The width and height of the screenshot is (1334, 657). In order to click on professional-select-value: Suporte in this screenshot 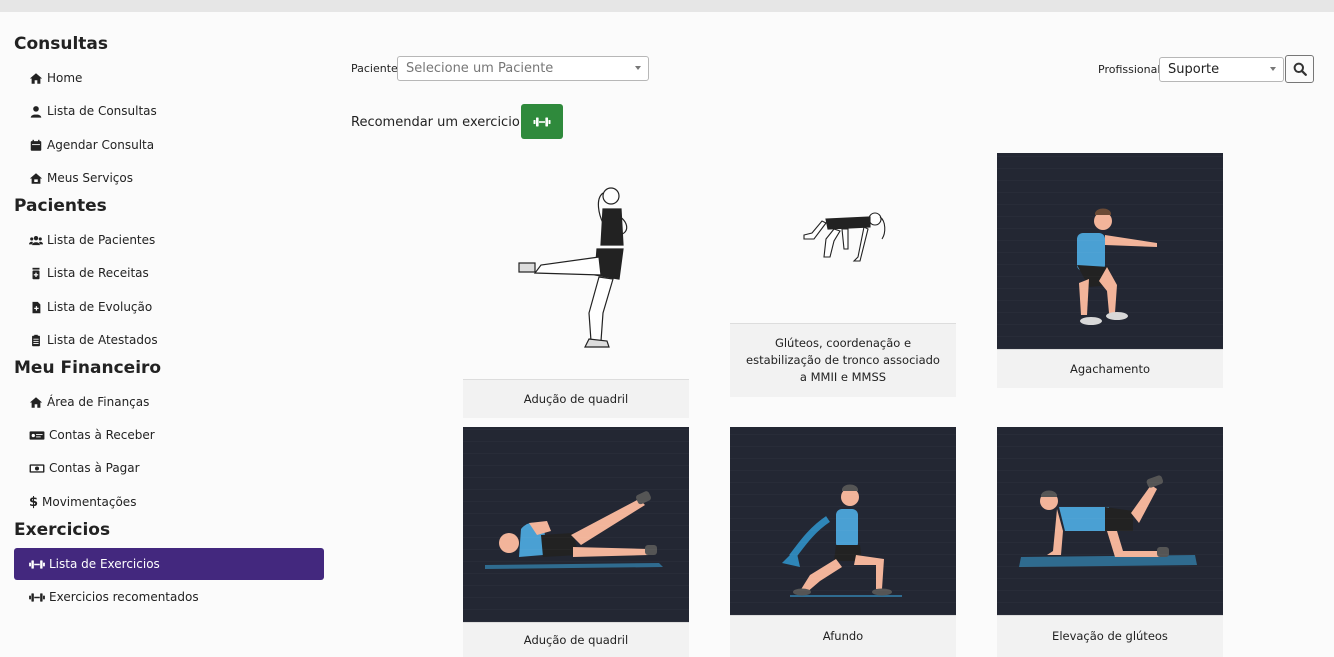, I will do `click(1194, 69)`.